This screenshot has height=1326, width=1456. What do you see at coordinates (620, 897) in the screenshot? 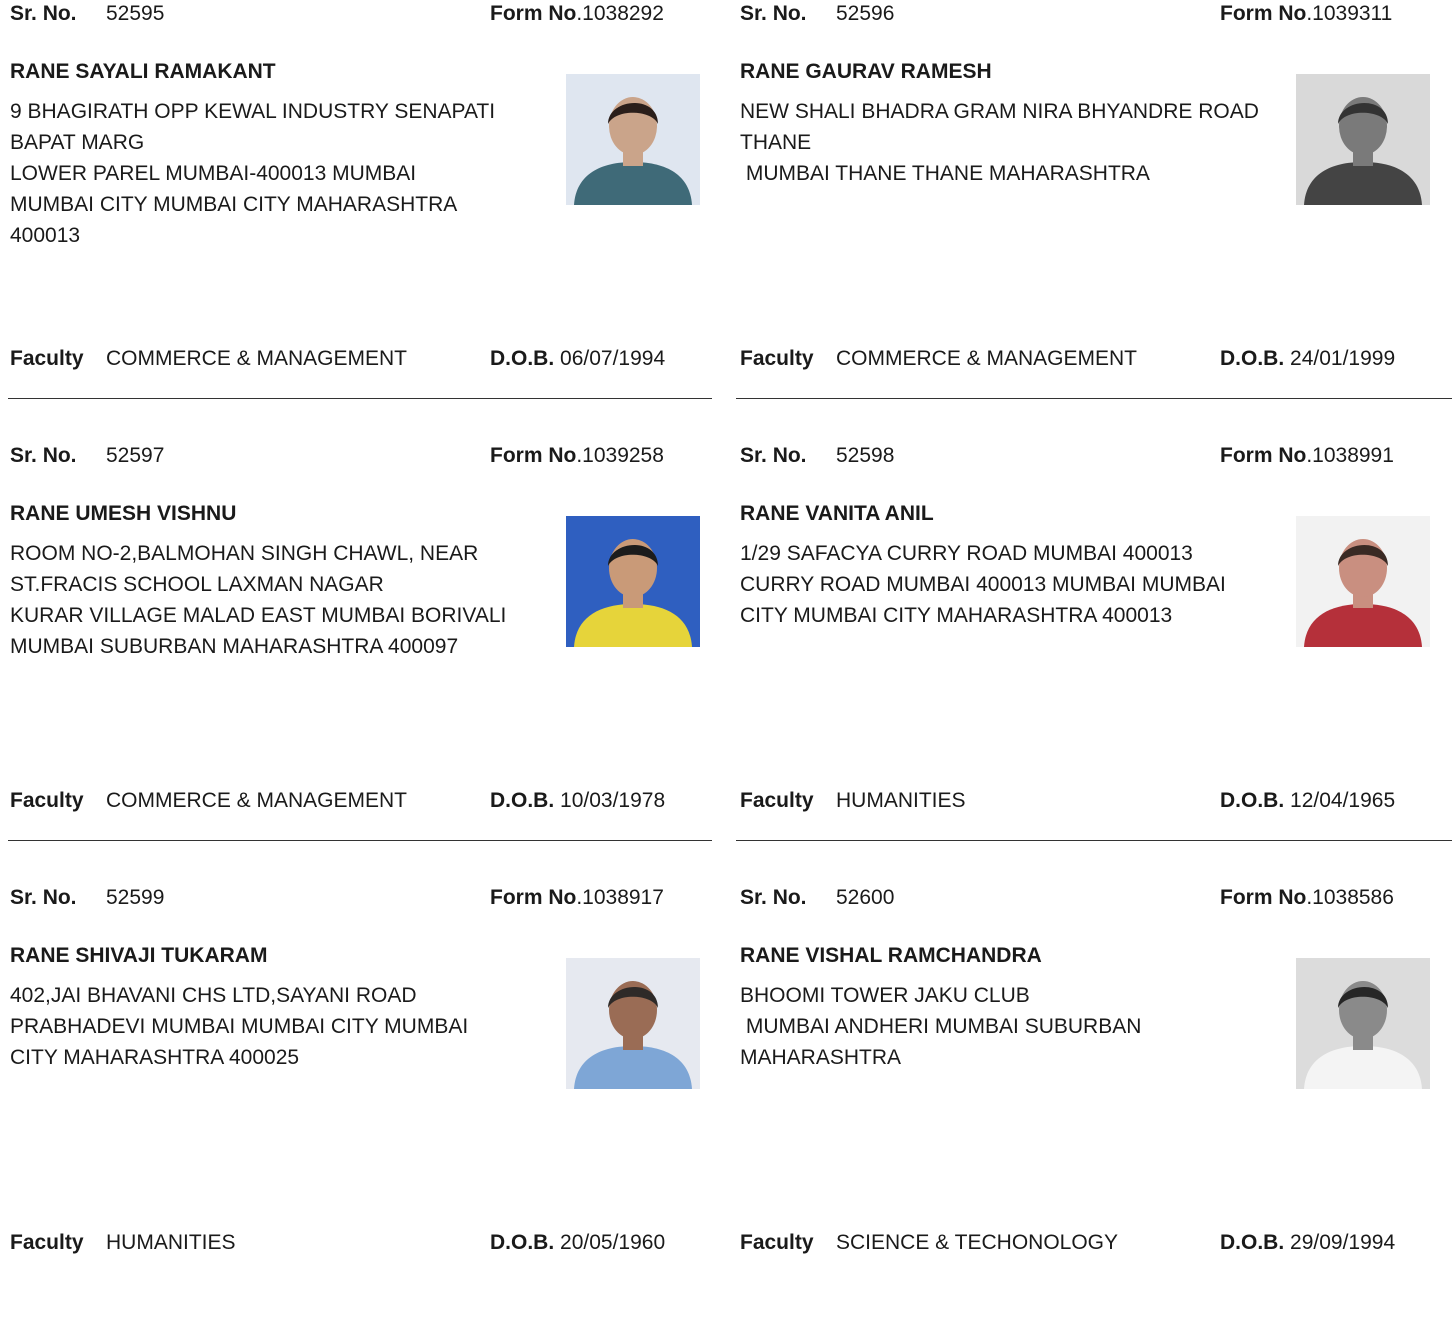
I see `form-no-value: .1038917` at bounding box center [620, 897].